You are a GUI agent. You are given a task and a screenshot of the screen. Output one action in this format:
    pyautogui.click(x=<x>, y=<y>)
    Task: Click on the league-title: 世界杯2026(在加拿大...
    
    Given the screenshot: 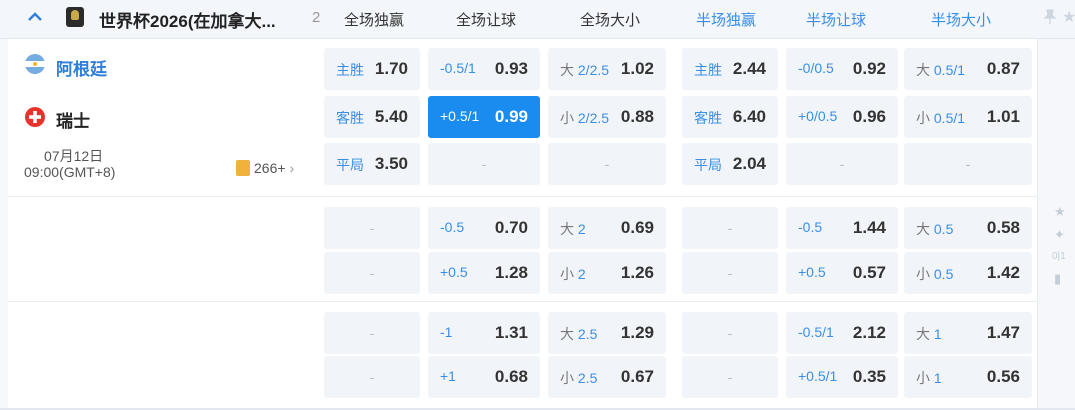 What is the action you would take?
    pyautogui.click(x=187, y=19)
    